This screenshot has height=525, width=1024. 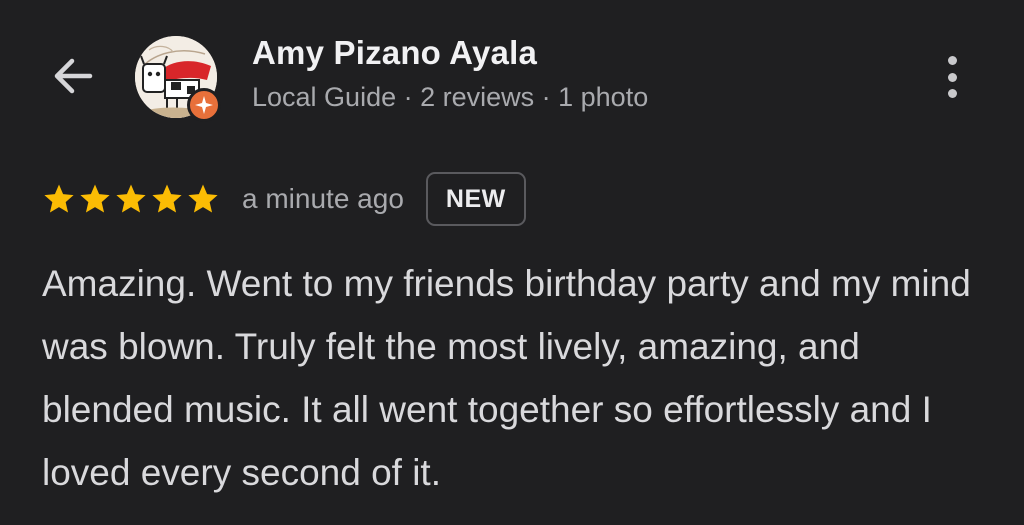 I want to click on local-guide-star-icon, so click(x=204, y=105).